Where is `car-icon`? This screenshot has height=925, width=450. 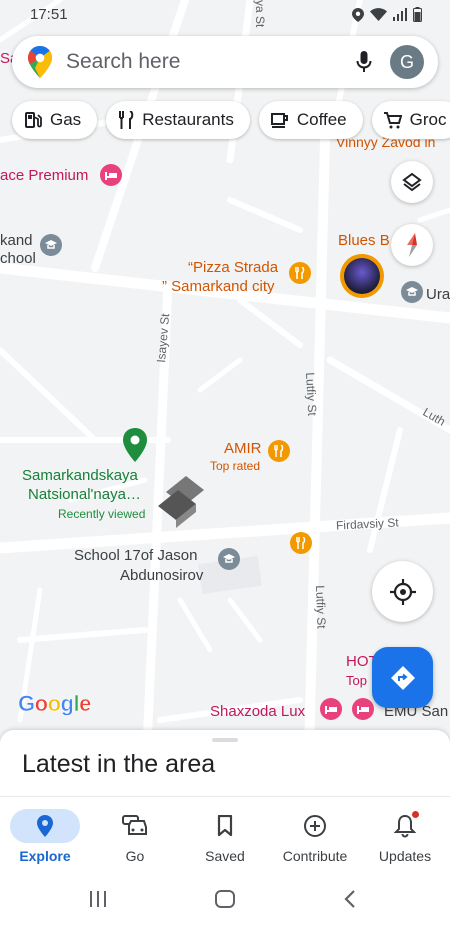
car-icon is located at coordinates (135, 826).